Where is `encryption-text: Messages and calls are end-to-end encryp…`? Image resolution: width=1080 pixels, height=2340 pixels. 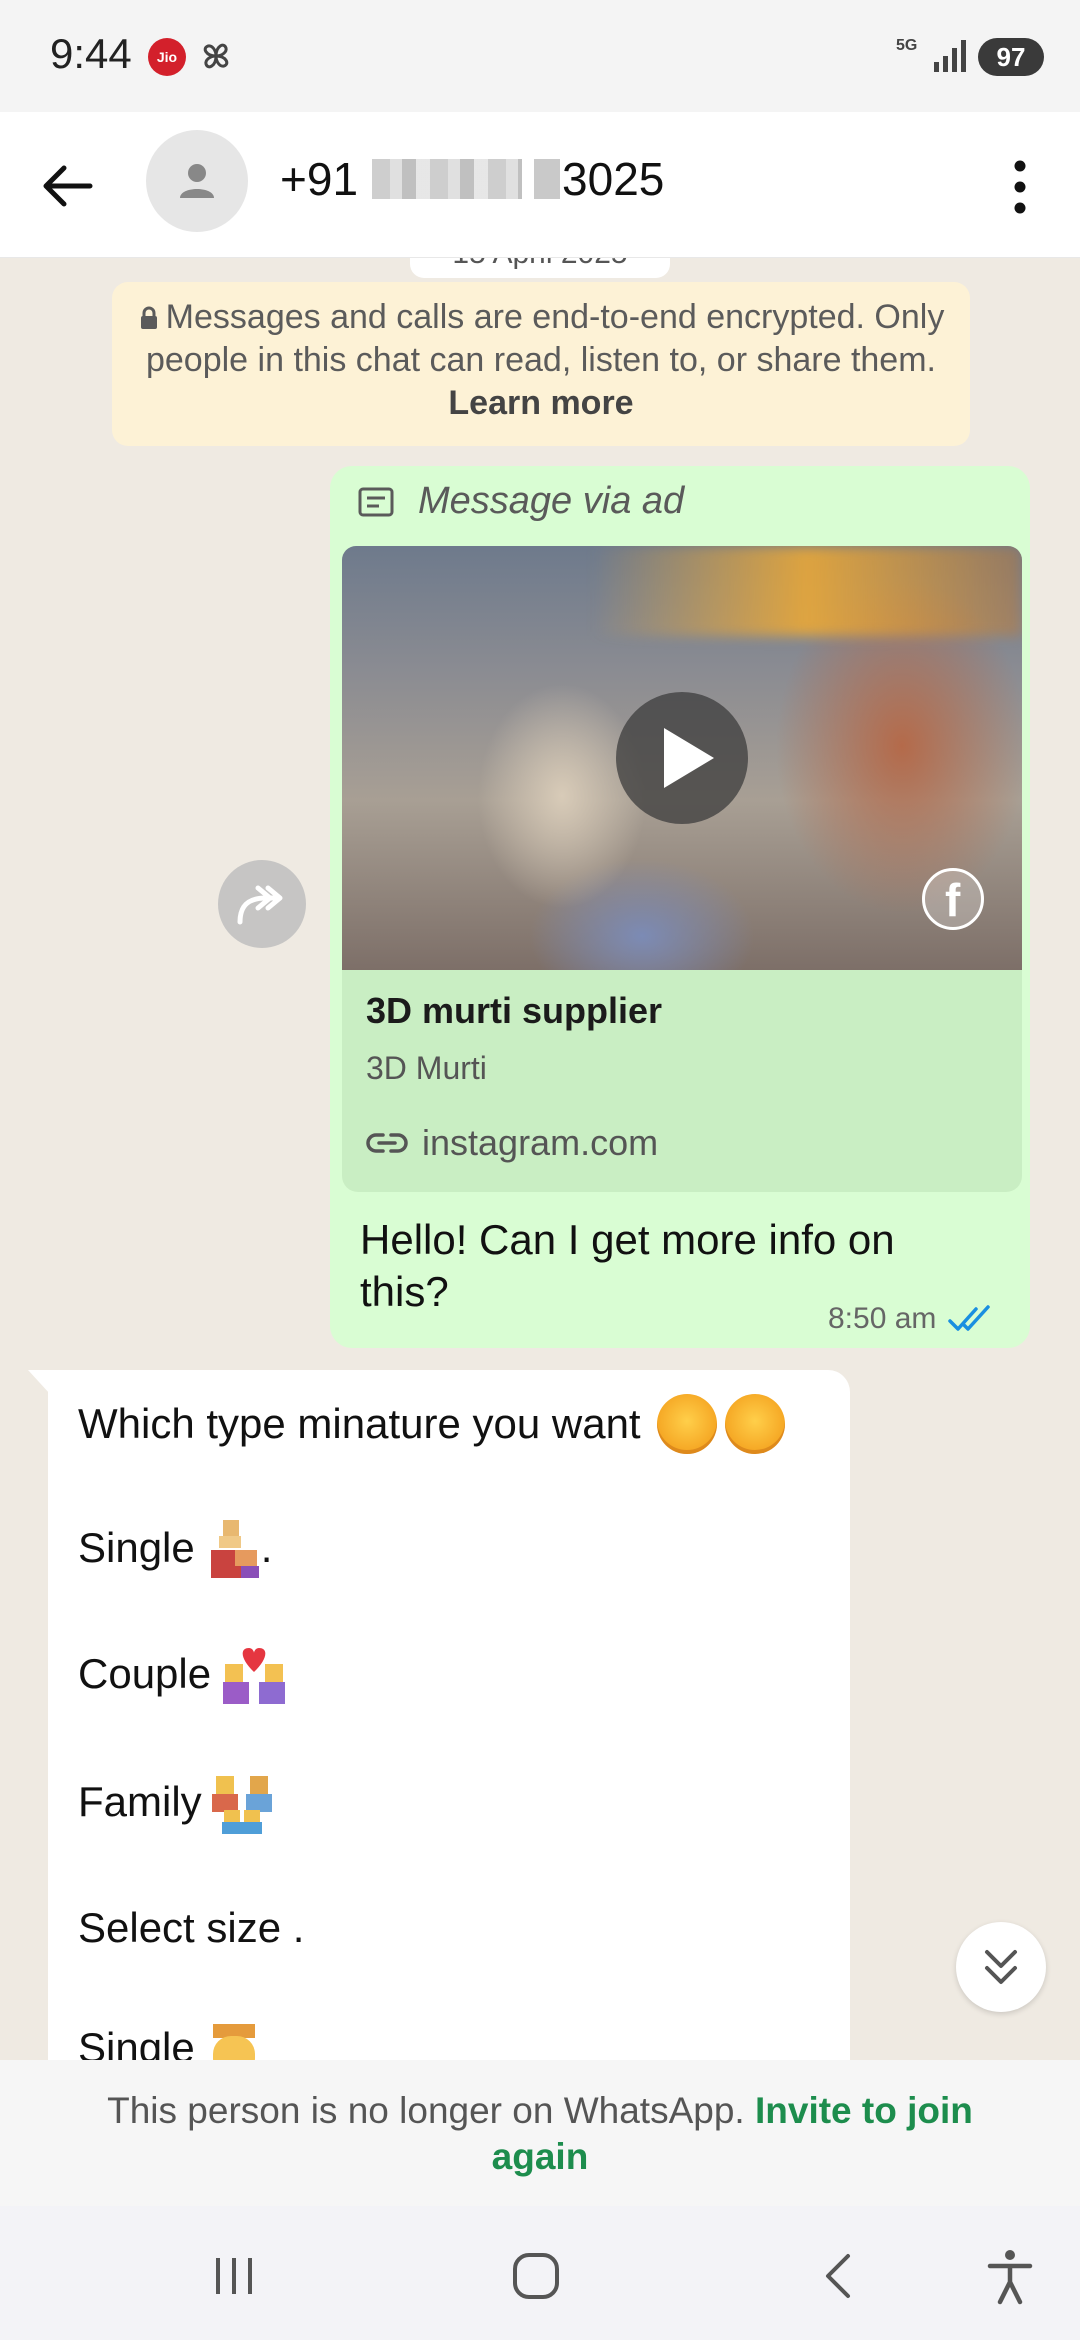
encryption-text: Messages and calls are end-to-end encryp… is located at coordinates (545, 338).